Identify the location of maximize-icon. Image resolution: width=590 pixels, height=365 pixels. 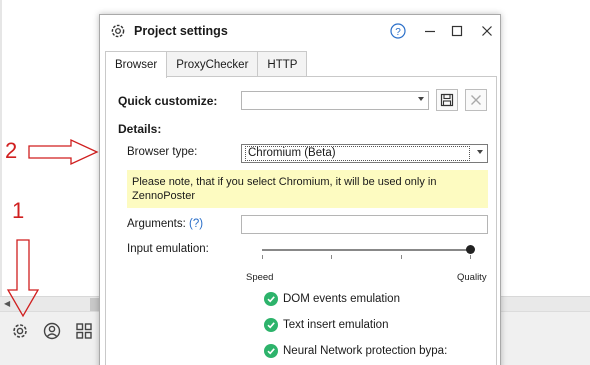
(457, 31).